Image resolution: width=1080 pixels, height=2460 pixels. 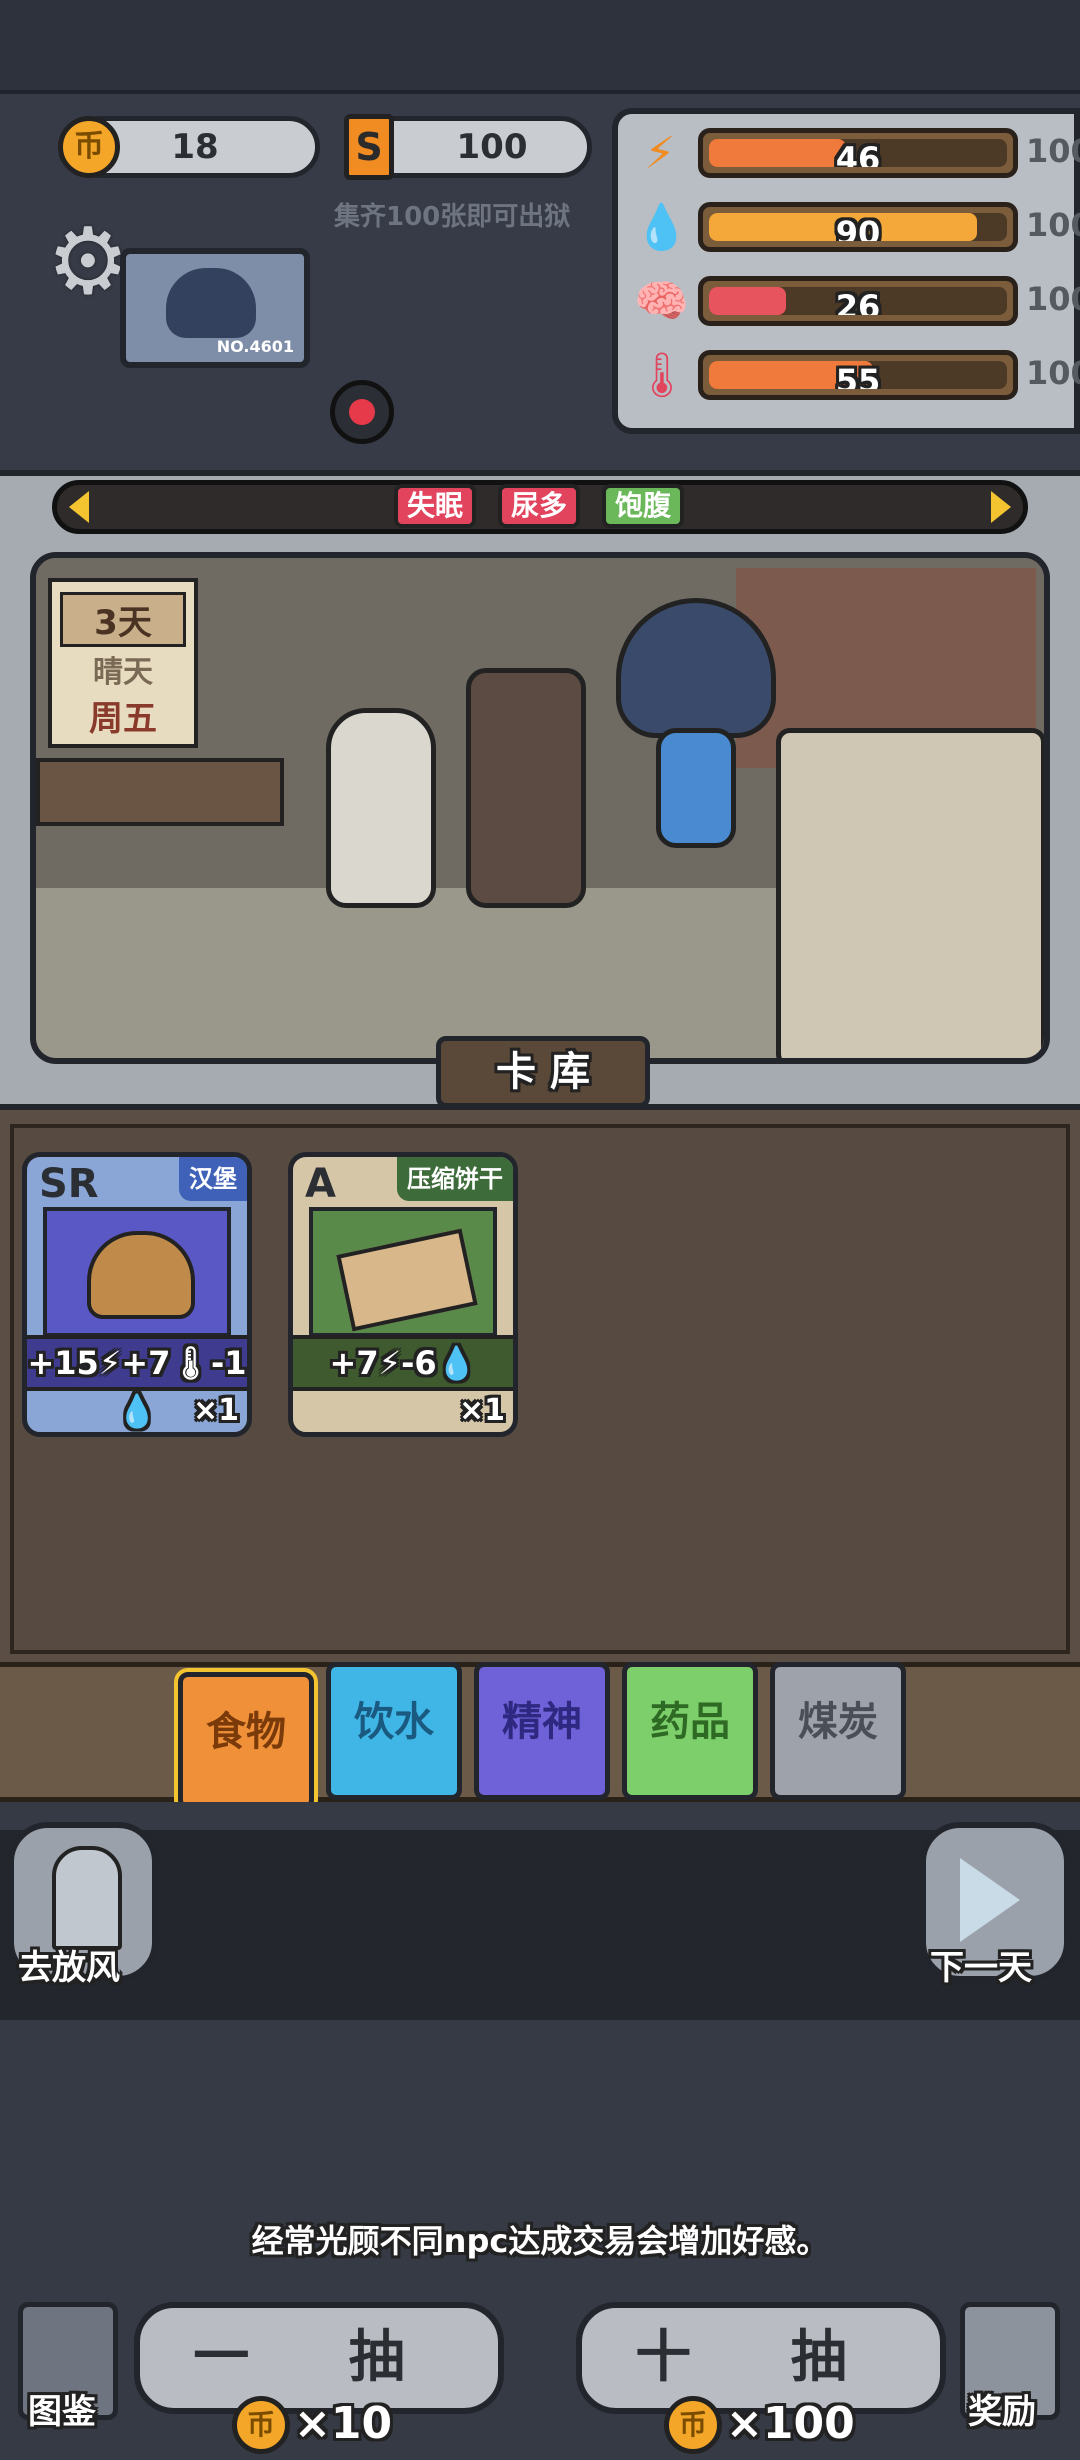 I want to click on tab-food-label: 食物, so click(x=246, y=1732).